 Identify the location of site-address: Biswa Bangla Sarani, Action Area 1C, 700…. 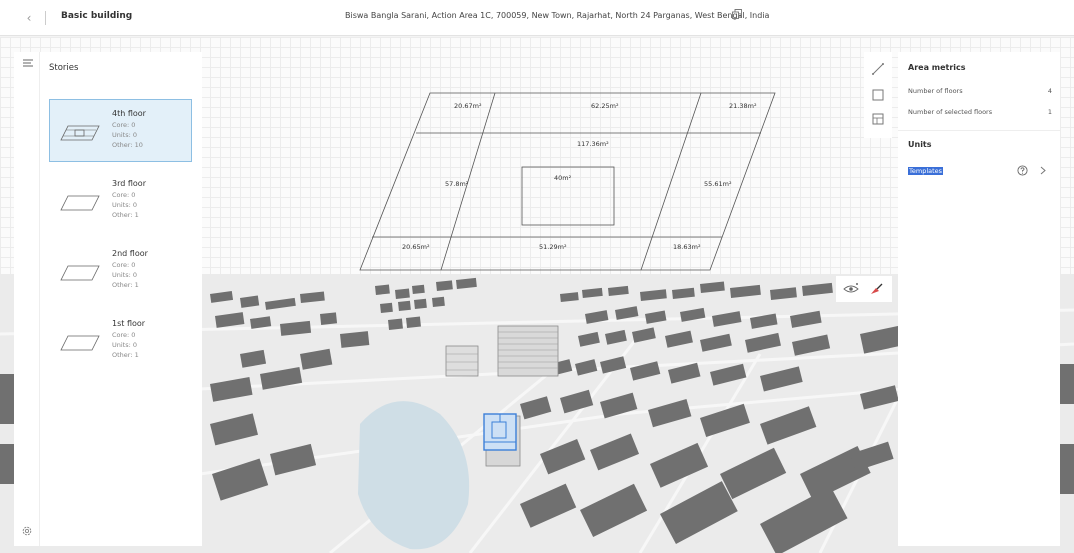
(557, 15).